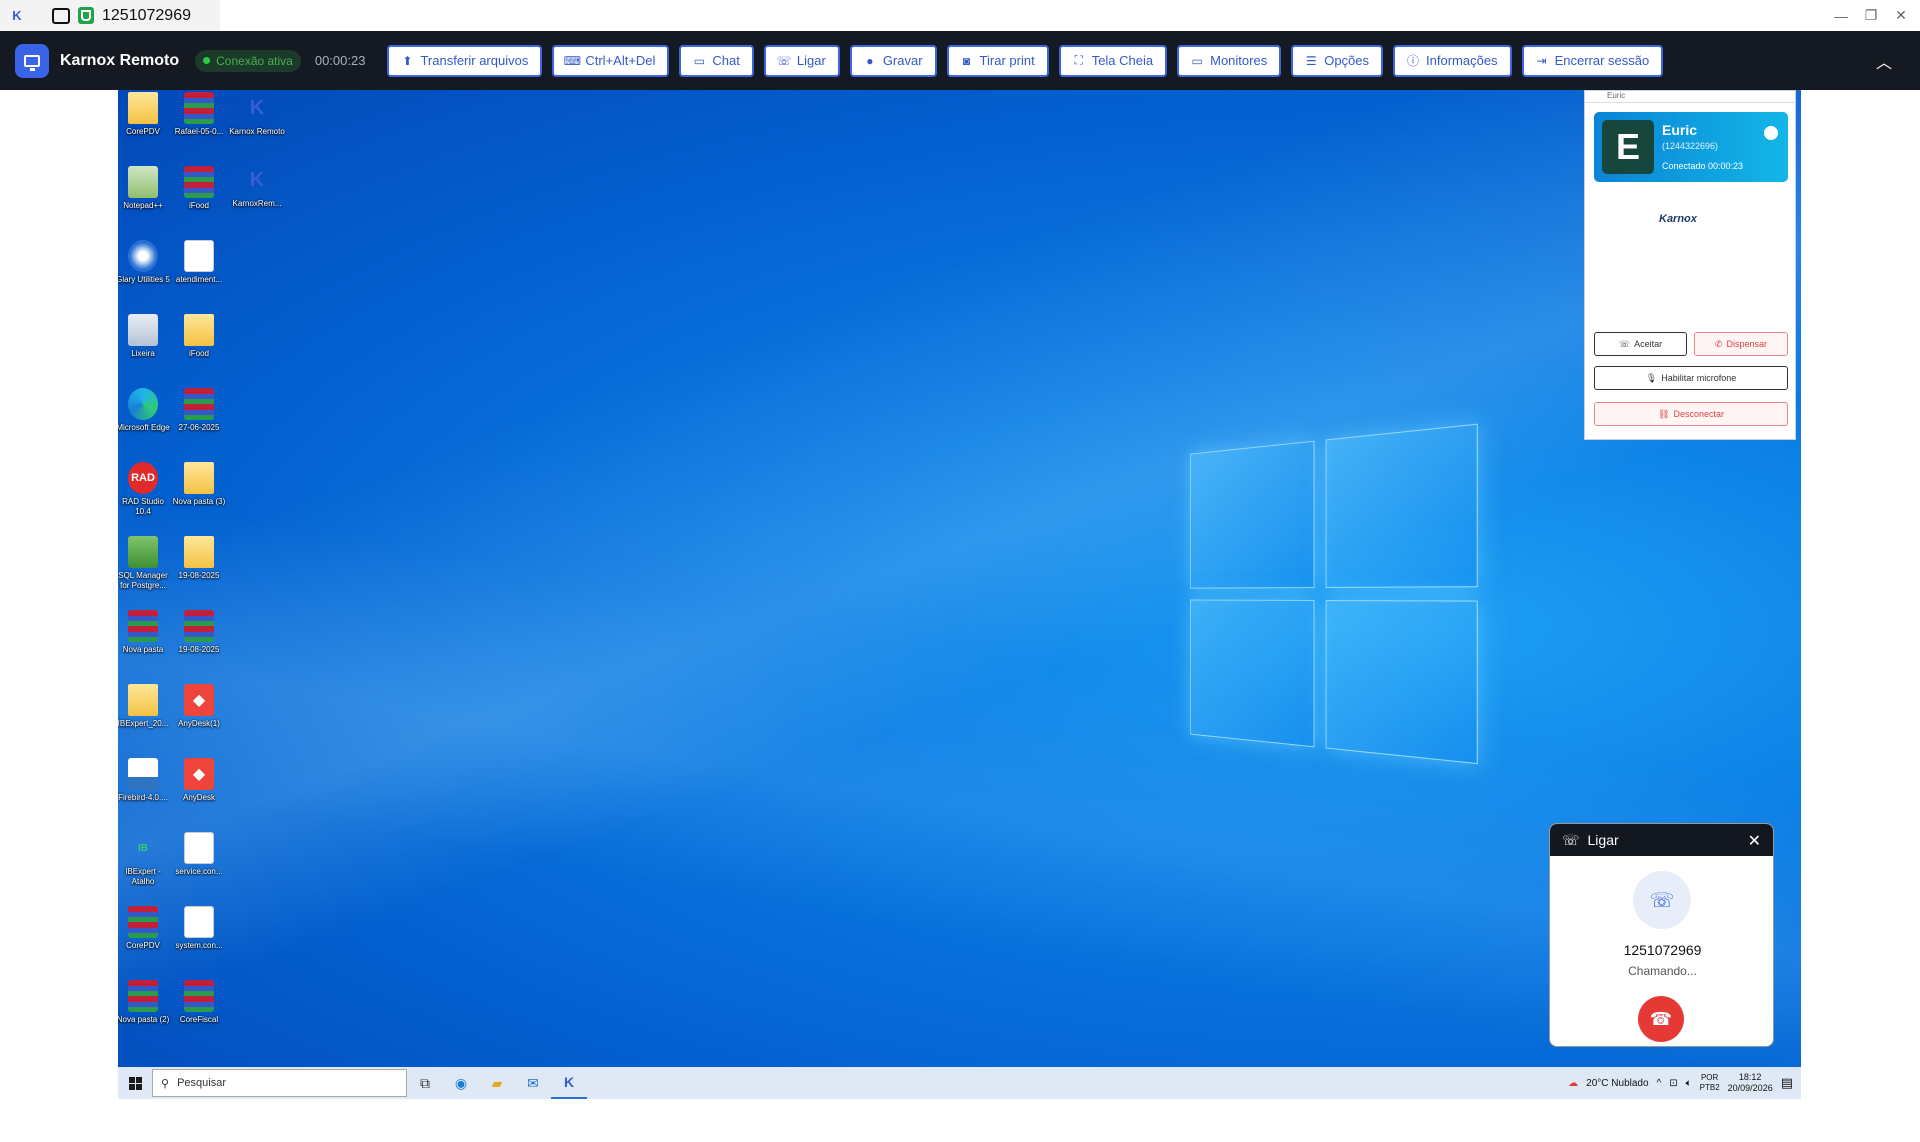 The image size is (1920, 1142). Describe the element at coordinates (1871, 15) in the screenshot. I see `maximize-button: ❐` at that location.